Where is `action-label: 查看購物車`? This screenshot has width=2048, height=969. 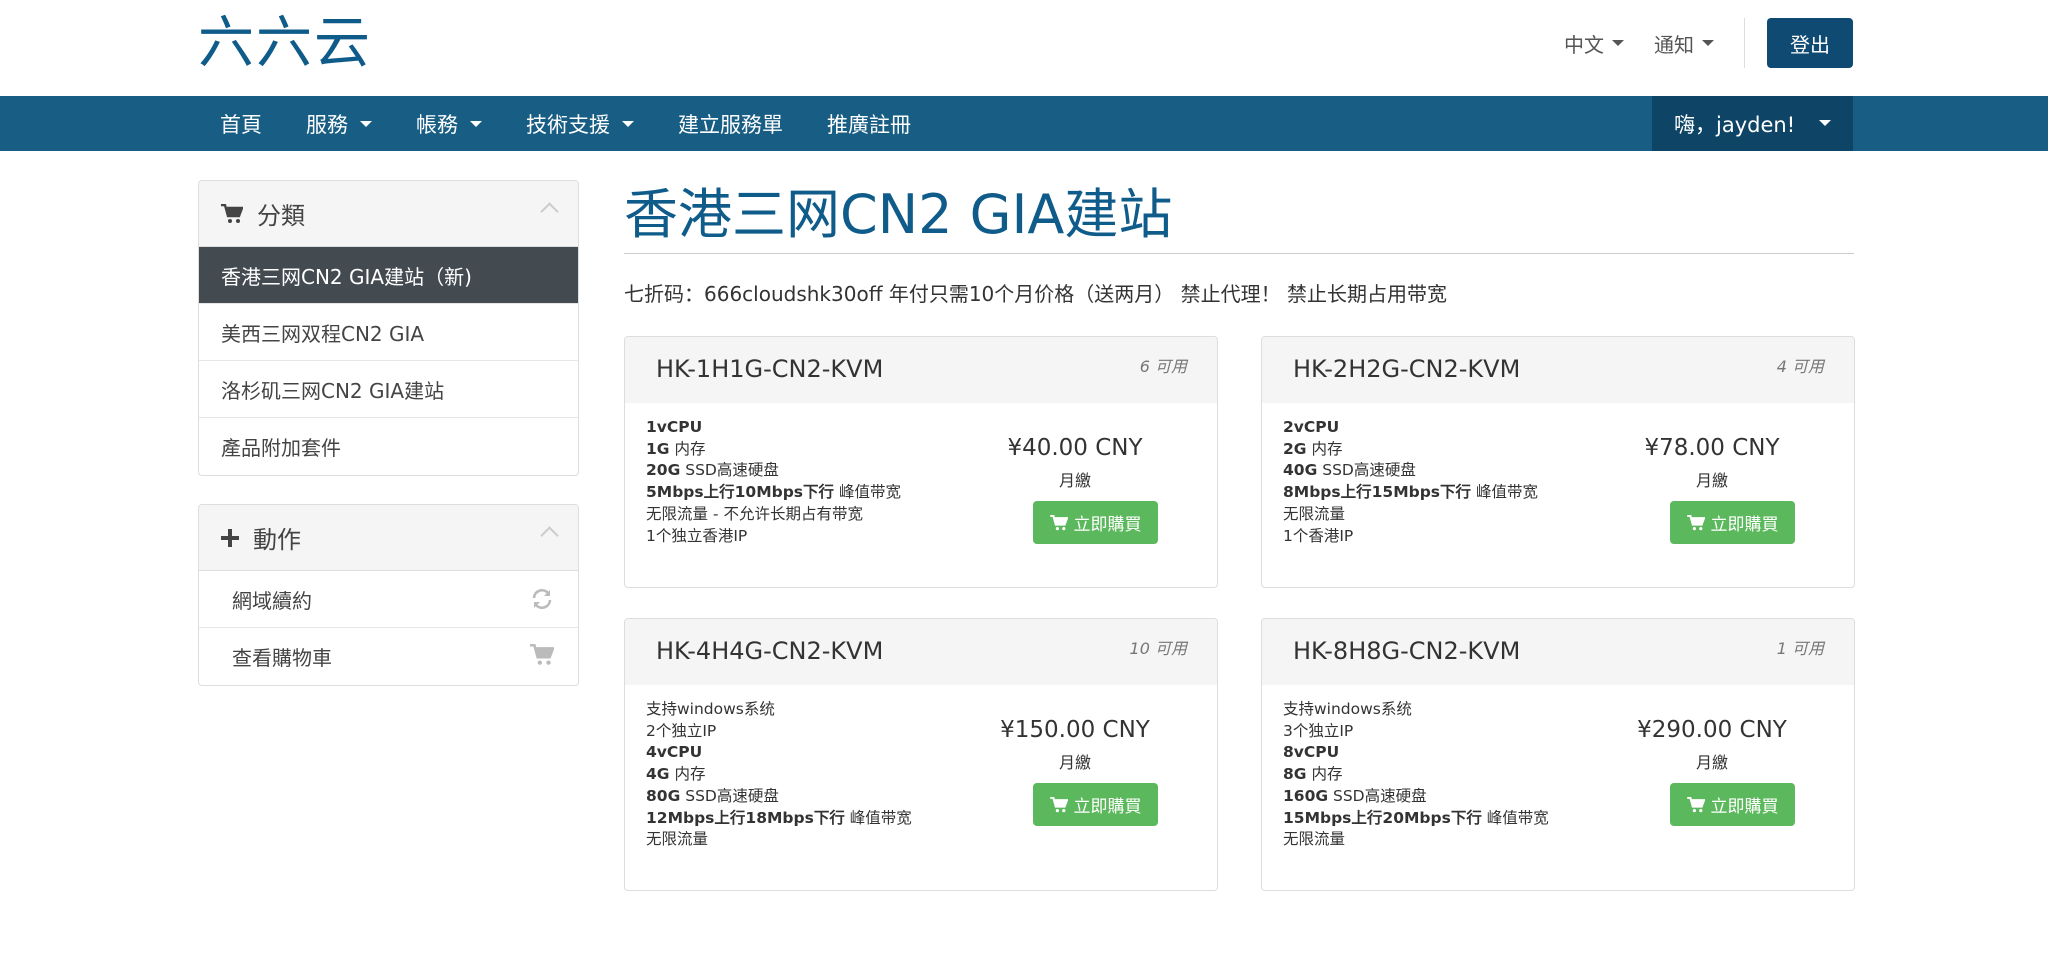
action-label: 查看購物車 is located at coordinates (282, 658).